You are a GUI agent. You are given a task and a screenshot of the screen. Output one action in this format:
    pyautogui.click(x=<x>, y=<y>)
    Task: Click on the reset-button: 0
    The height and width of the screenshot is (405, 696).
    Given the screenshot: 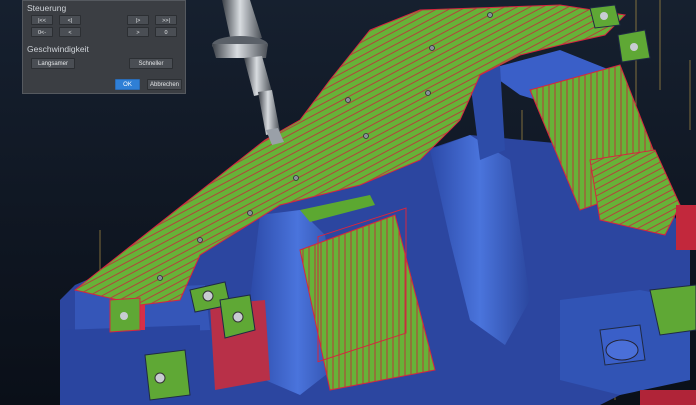 What is the action you would take?
    pyautogui.click(x=166, y=32)
    